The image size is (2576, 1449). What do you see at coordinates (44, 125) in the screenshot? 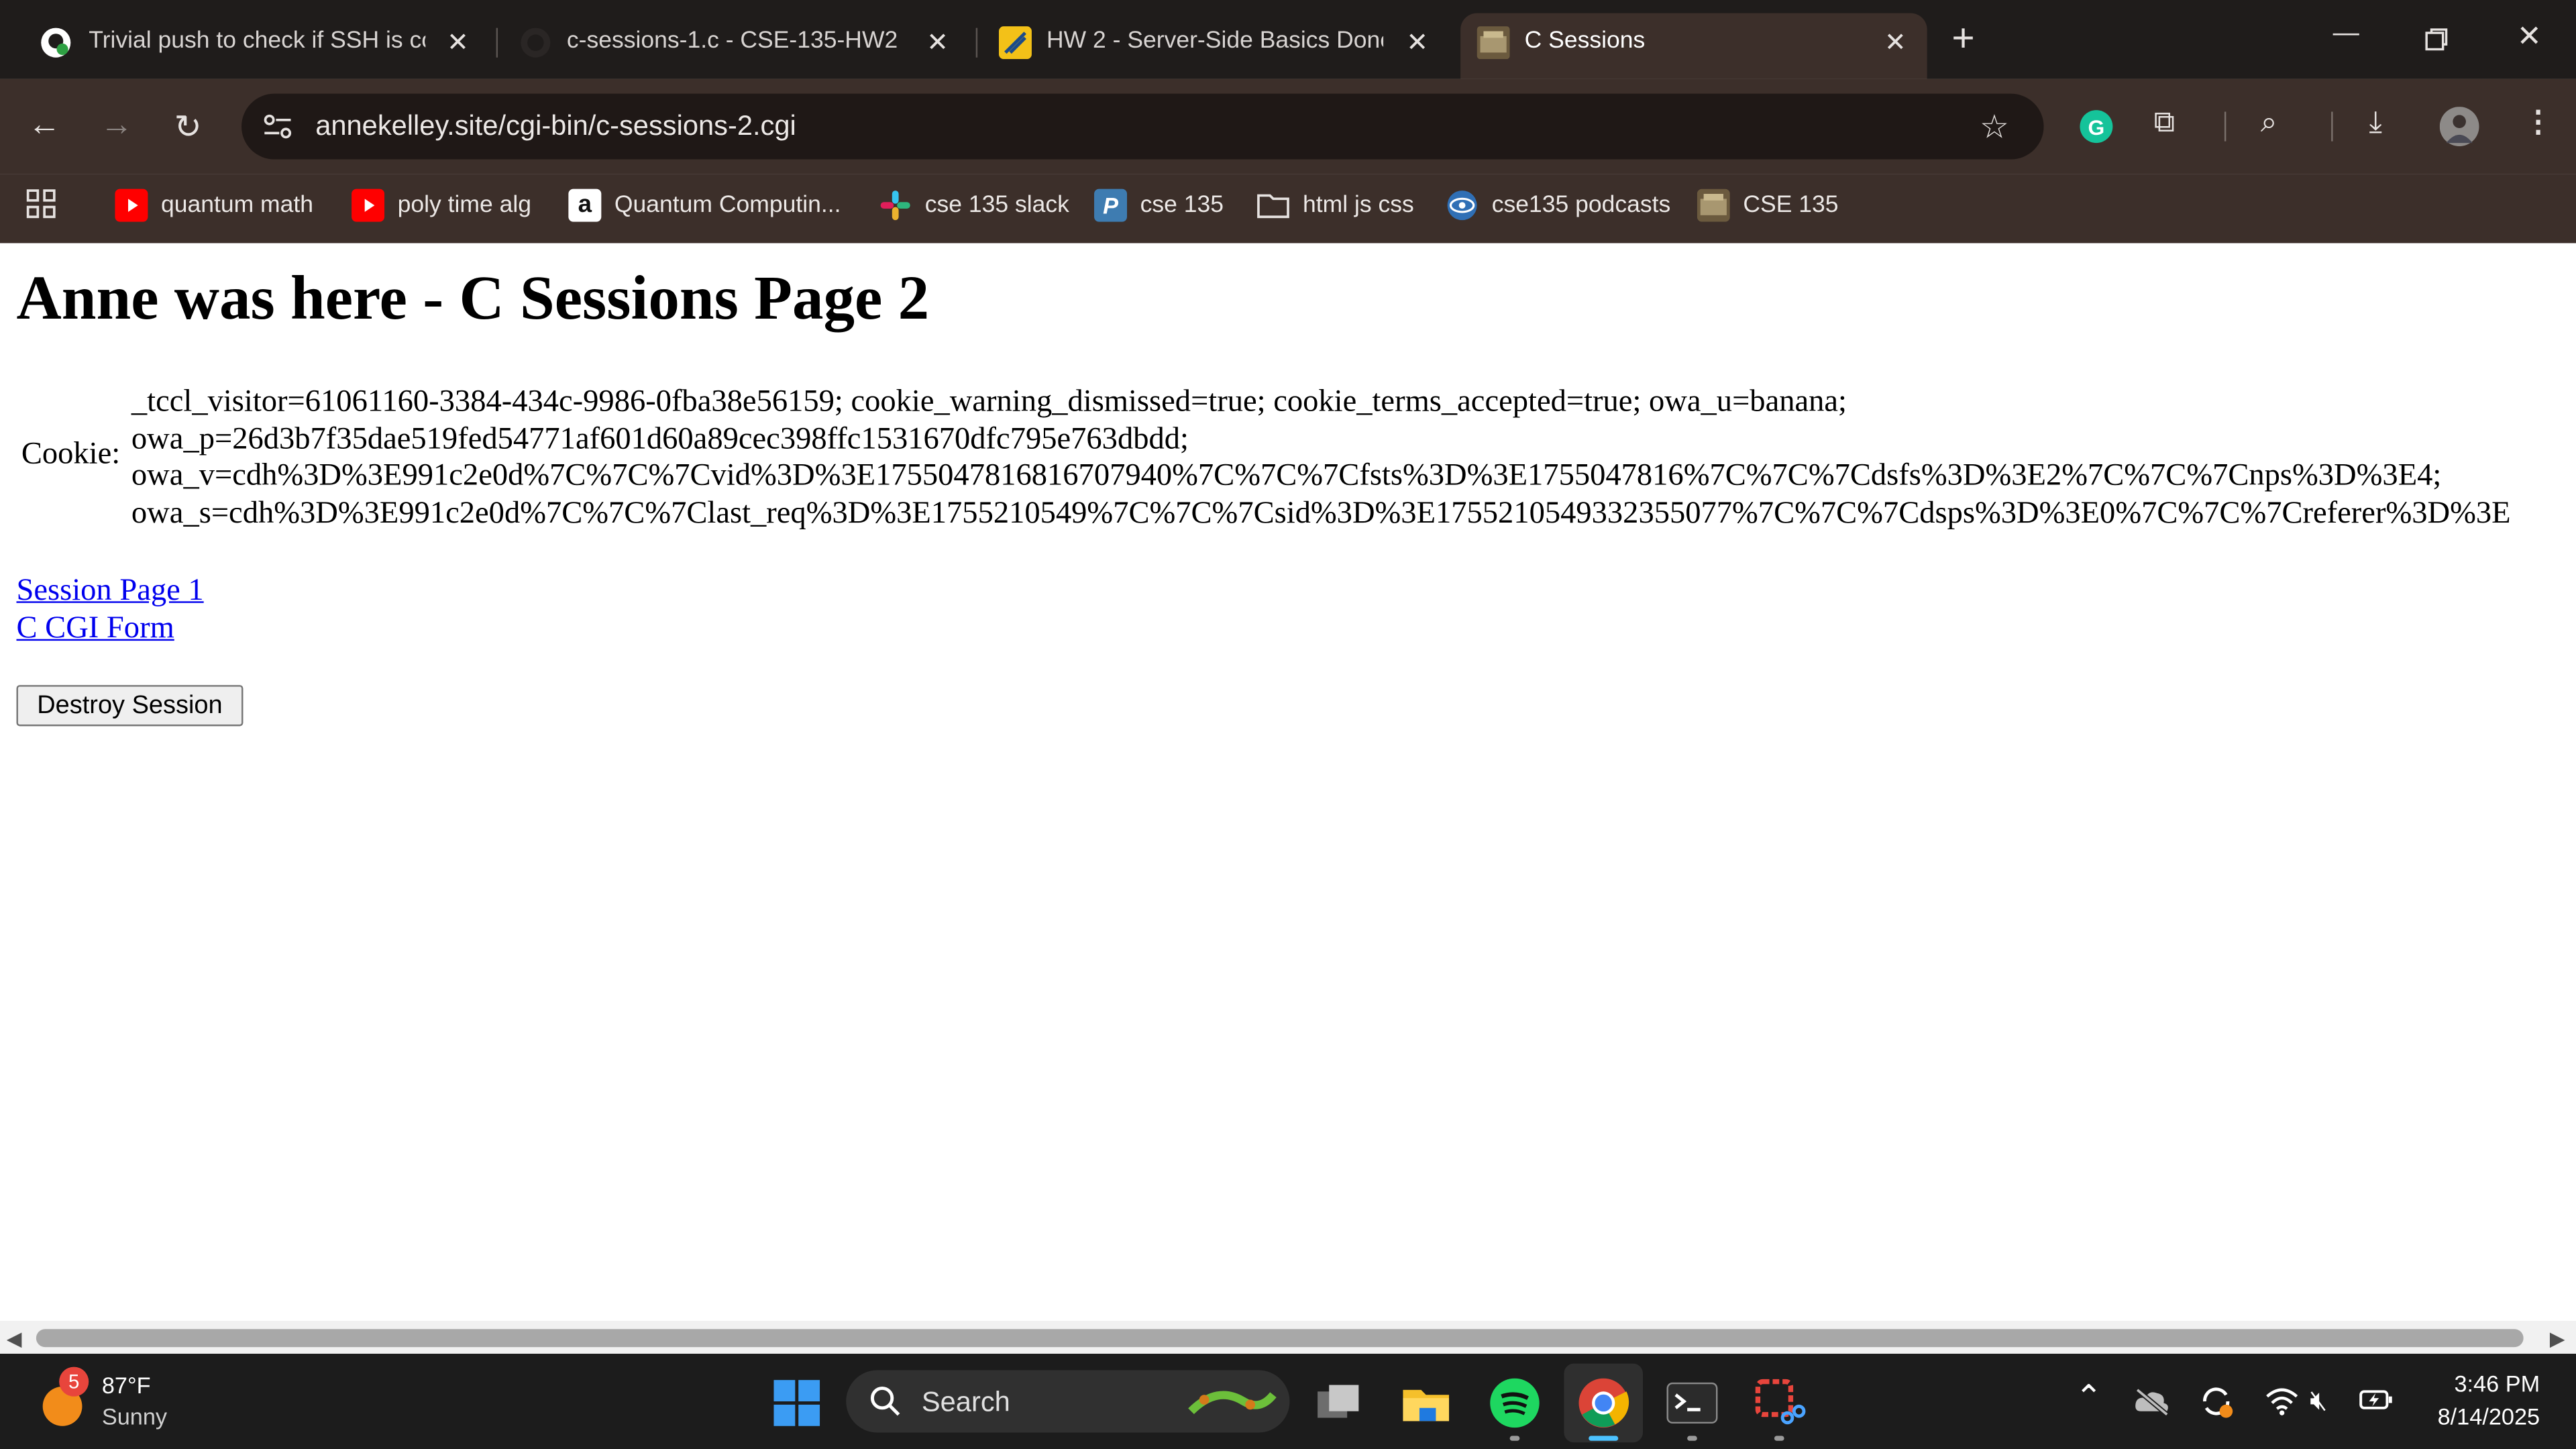
I see `back-icon: ←` at bounding box center [44, 125].